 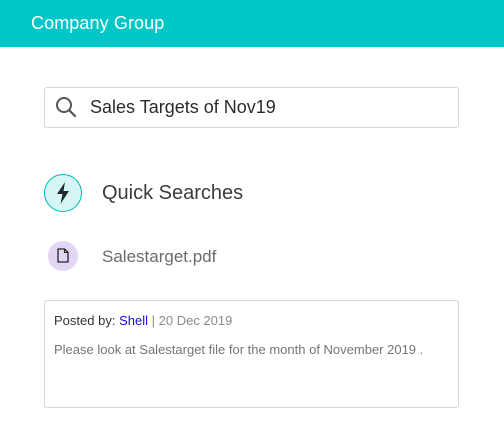 I want to click on quick-searches-label: Quick Searches, so click(x=173, y=193).